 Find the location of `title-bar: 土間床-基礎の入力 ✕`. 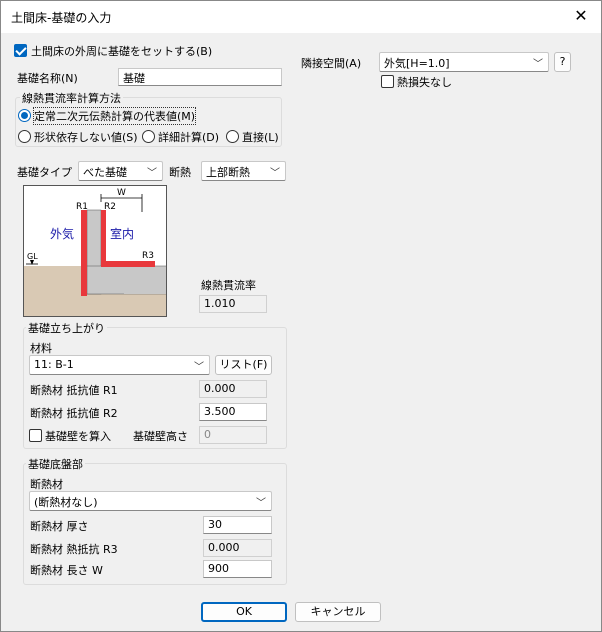

title-bar: 土間床-基礎の入力 ✕ is located at coordinates (301, 17).